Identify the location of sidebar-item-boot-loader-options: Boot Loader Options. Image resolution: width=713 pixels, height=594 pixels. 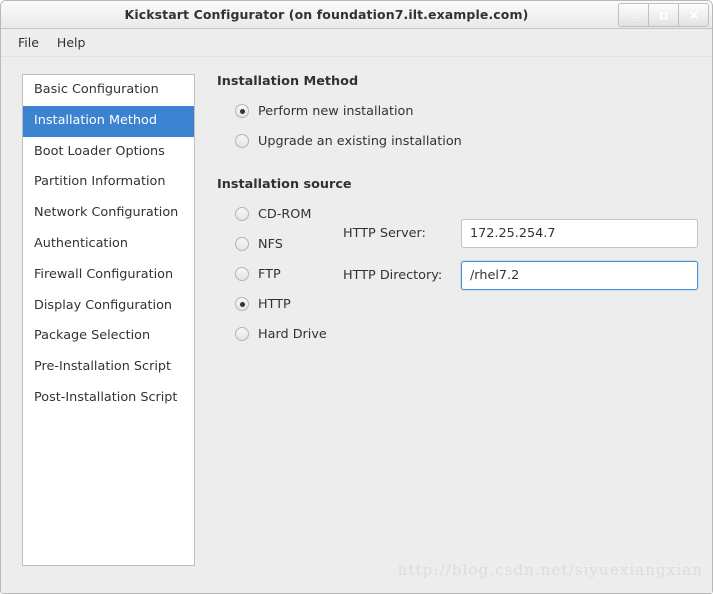
(108, 152).